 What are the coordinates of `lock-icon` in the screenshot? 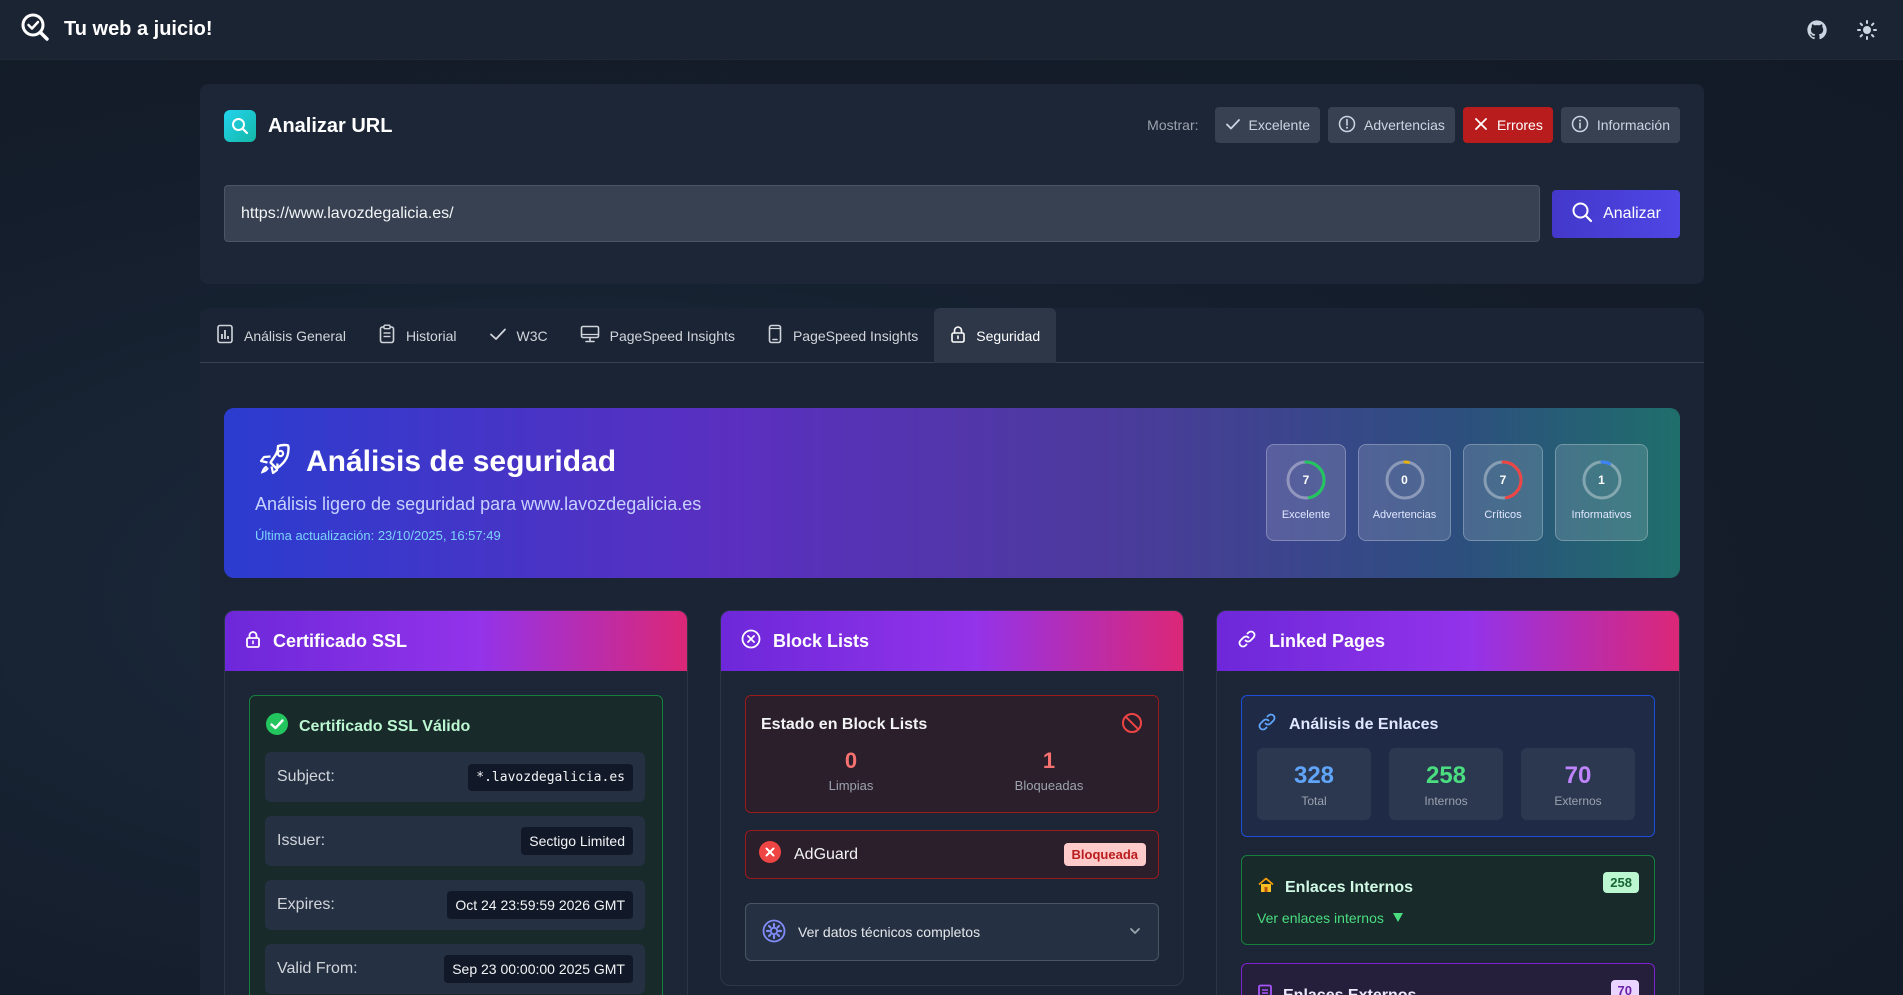 It's located at (253, 641).